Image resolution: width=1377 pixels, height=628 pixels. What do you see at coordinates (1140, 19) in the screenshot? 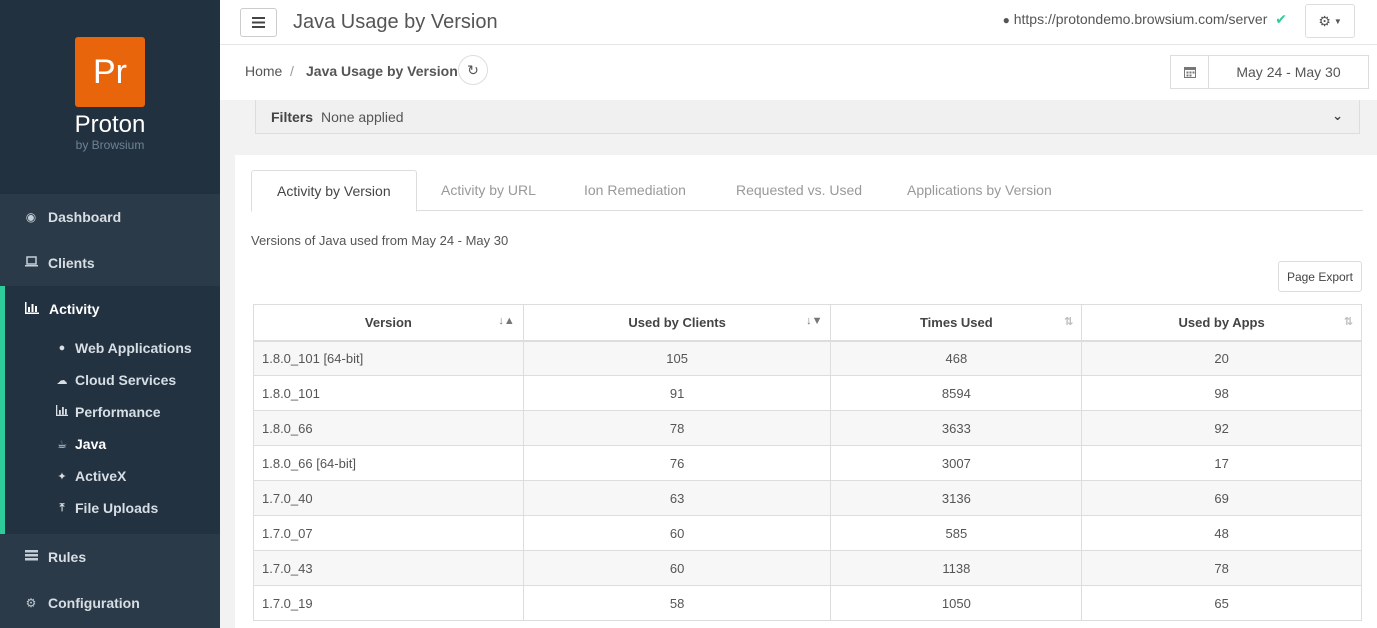
I see `server-url-text: https://protondemo.browsium.com/server` at bounding box center [1140, 19].